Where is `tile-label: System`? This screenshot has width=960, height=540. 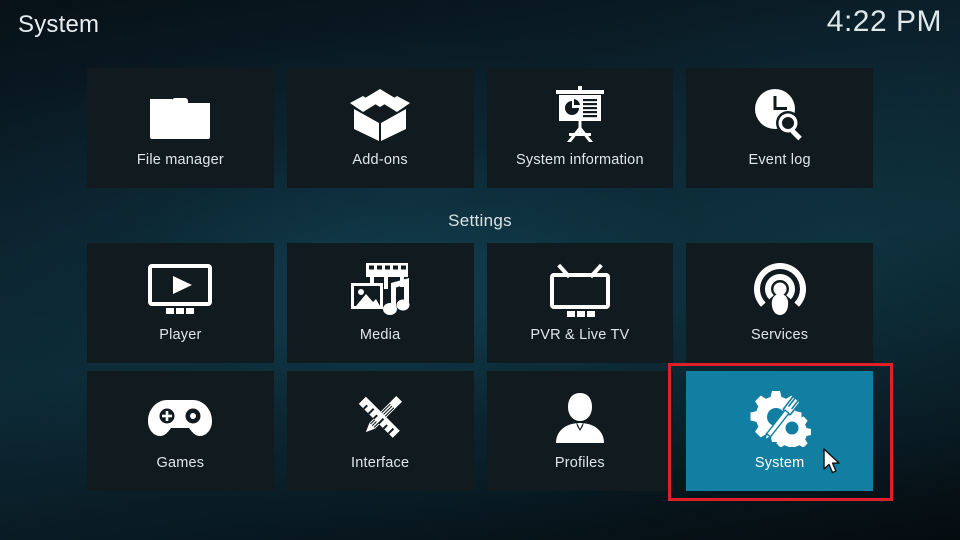
tile-label: System is located at coordinates (779, 463).